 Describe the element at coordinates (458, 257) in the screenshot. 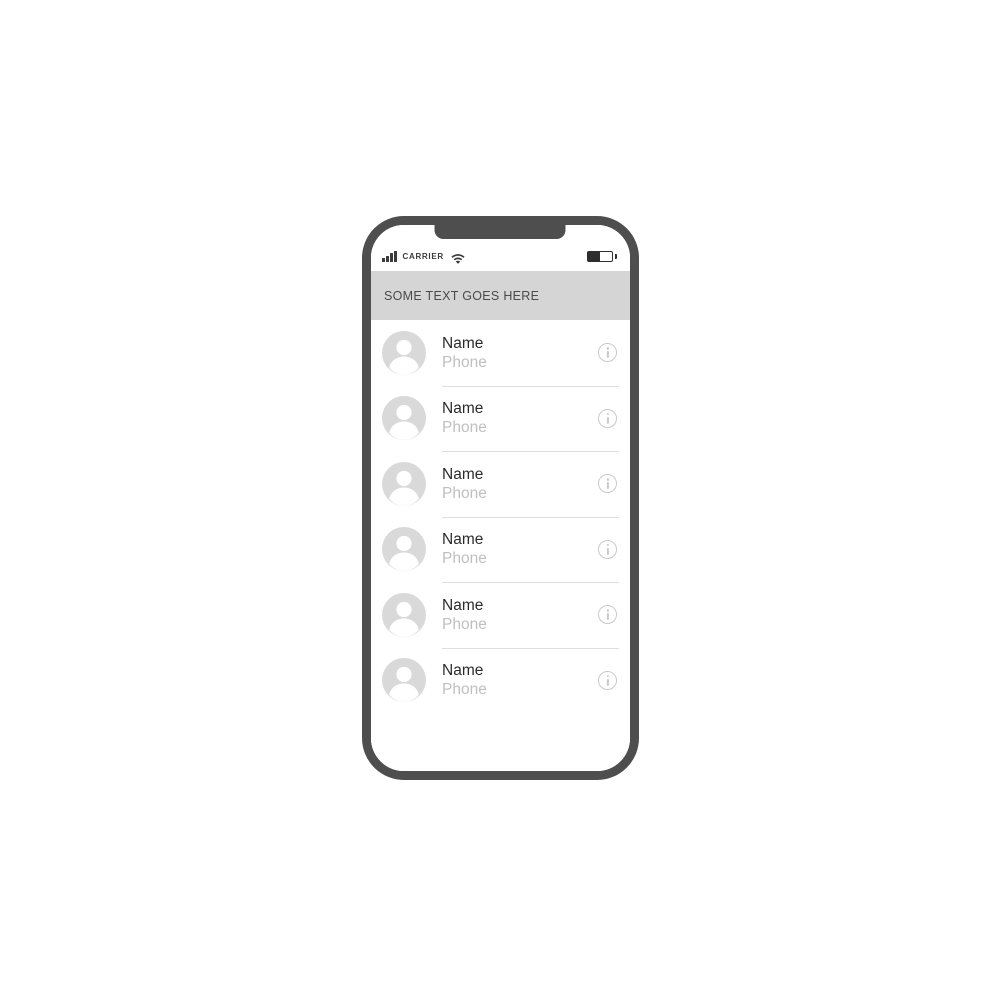

I see `wifi-icon` at that location.